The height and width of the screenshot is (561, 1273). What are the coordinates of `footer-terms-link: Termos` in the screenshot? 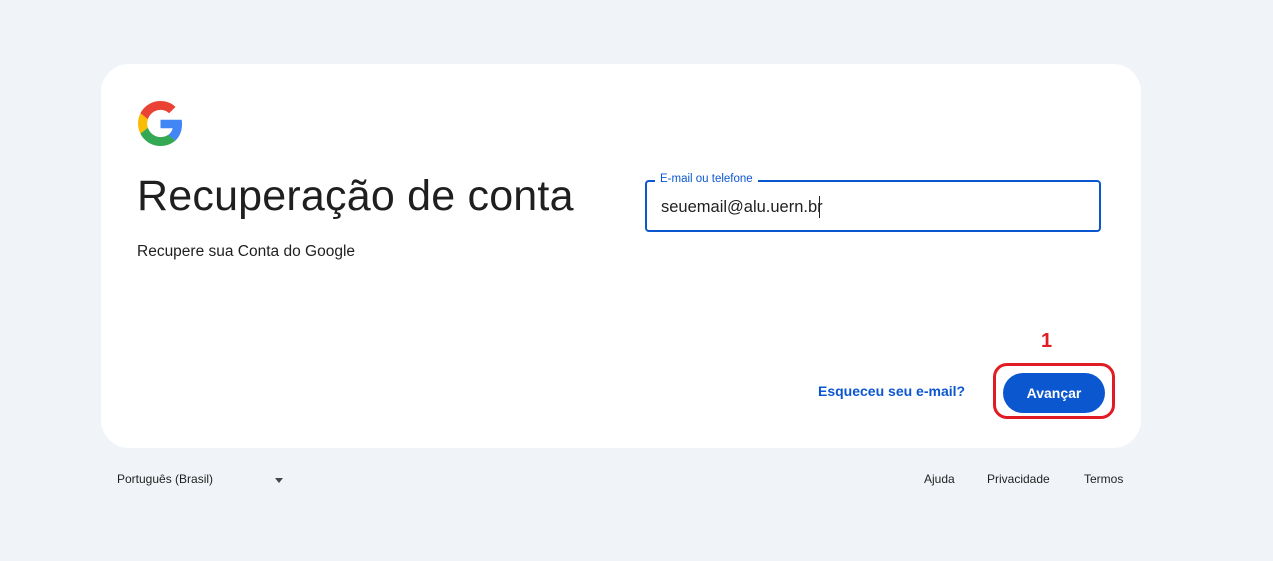 It's located at (1103, 479).